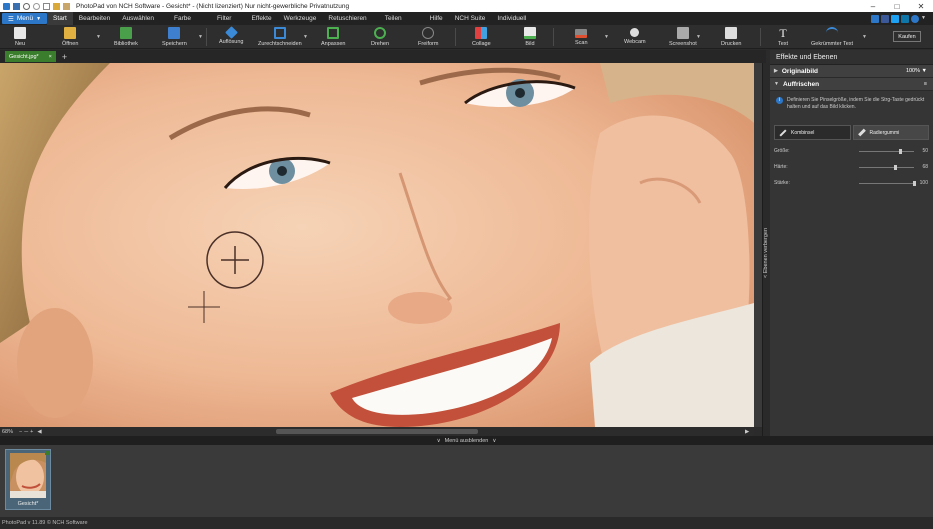 The width and height of the screenshot is (933, 529). I want to click on menu-item-teilen: Teilen, so click(393, 18).